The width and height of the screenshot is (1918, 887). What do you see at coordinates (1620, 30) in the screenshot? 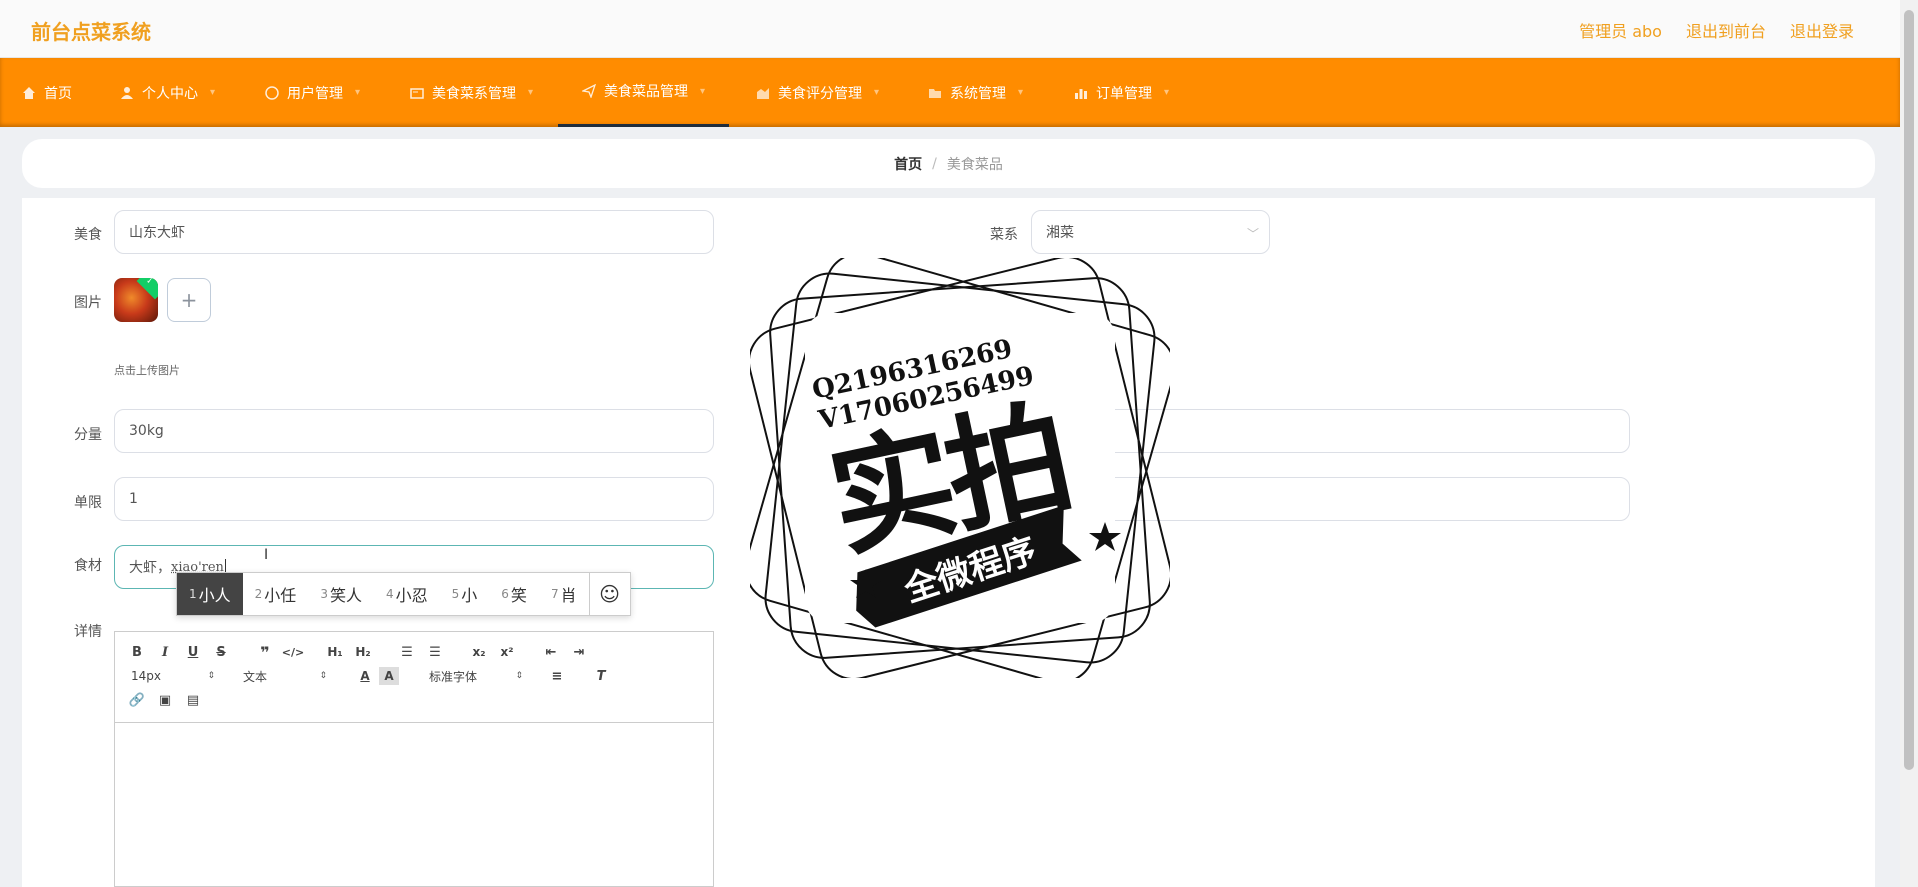
I see `admin-user-link: 管理员 abo` at bounding box center [1620, 30].